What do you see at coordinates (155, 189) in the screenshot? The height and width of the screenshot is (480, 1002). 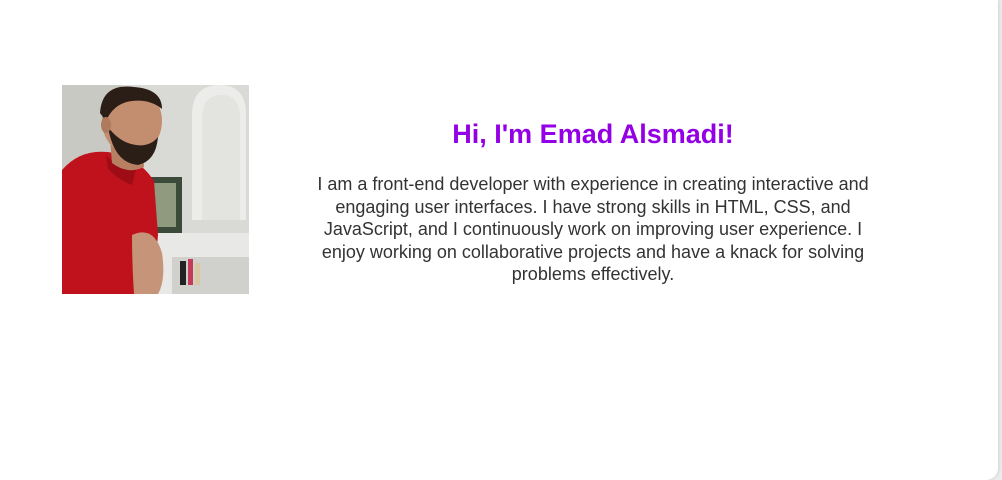 I see `profile-photo` at bounding box center [155, 189].